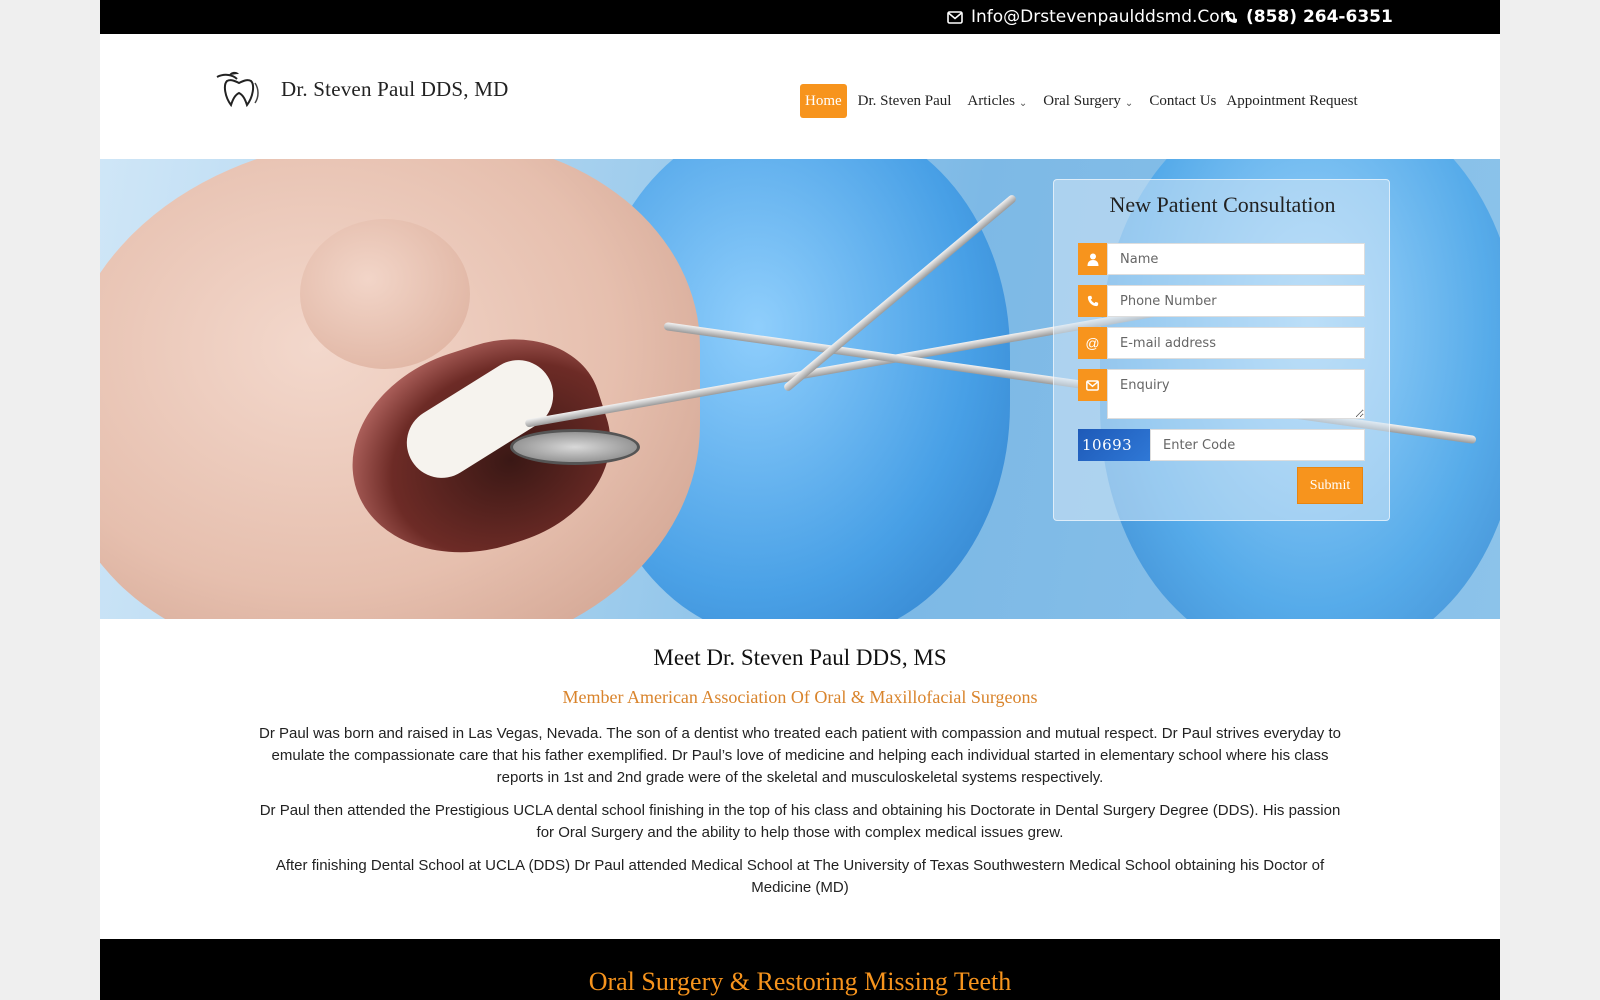  I want to click on logo: Dr. Steven Paul DDS, MD, so click(361, 89).